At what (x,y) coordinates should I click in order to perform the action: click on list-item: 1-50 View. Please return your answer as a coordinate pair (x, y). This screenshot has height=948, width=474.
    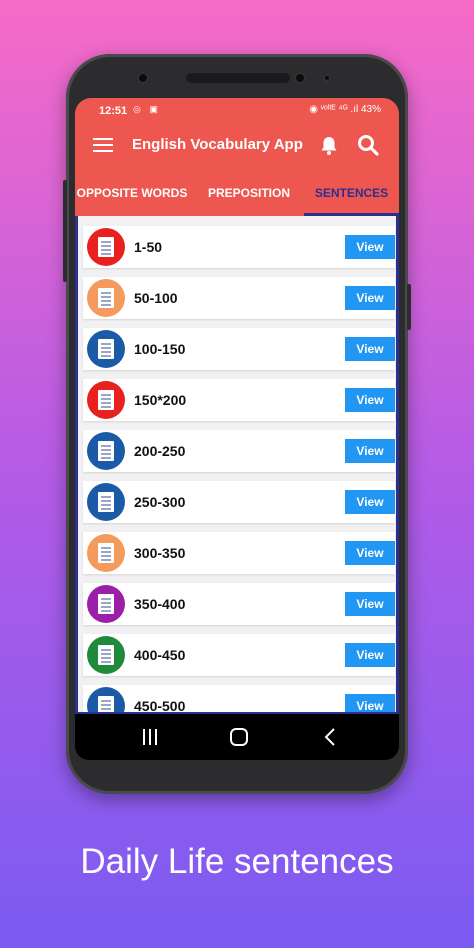
    Looking at the image, I should click on (239, 247).